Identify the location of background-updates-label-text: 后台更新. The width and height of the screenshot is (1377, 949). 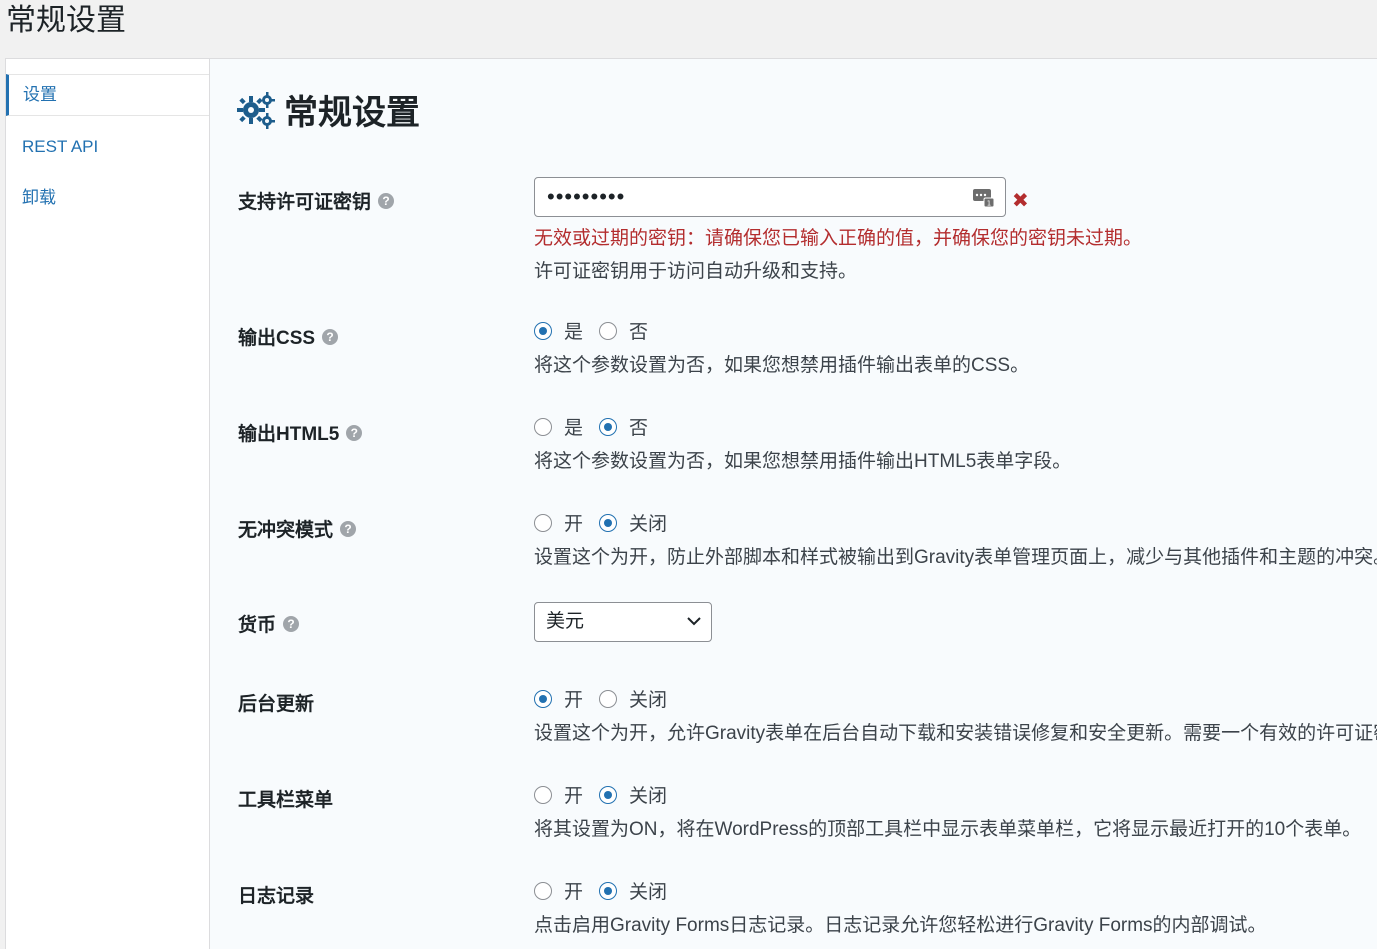
(276, 704).